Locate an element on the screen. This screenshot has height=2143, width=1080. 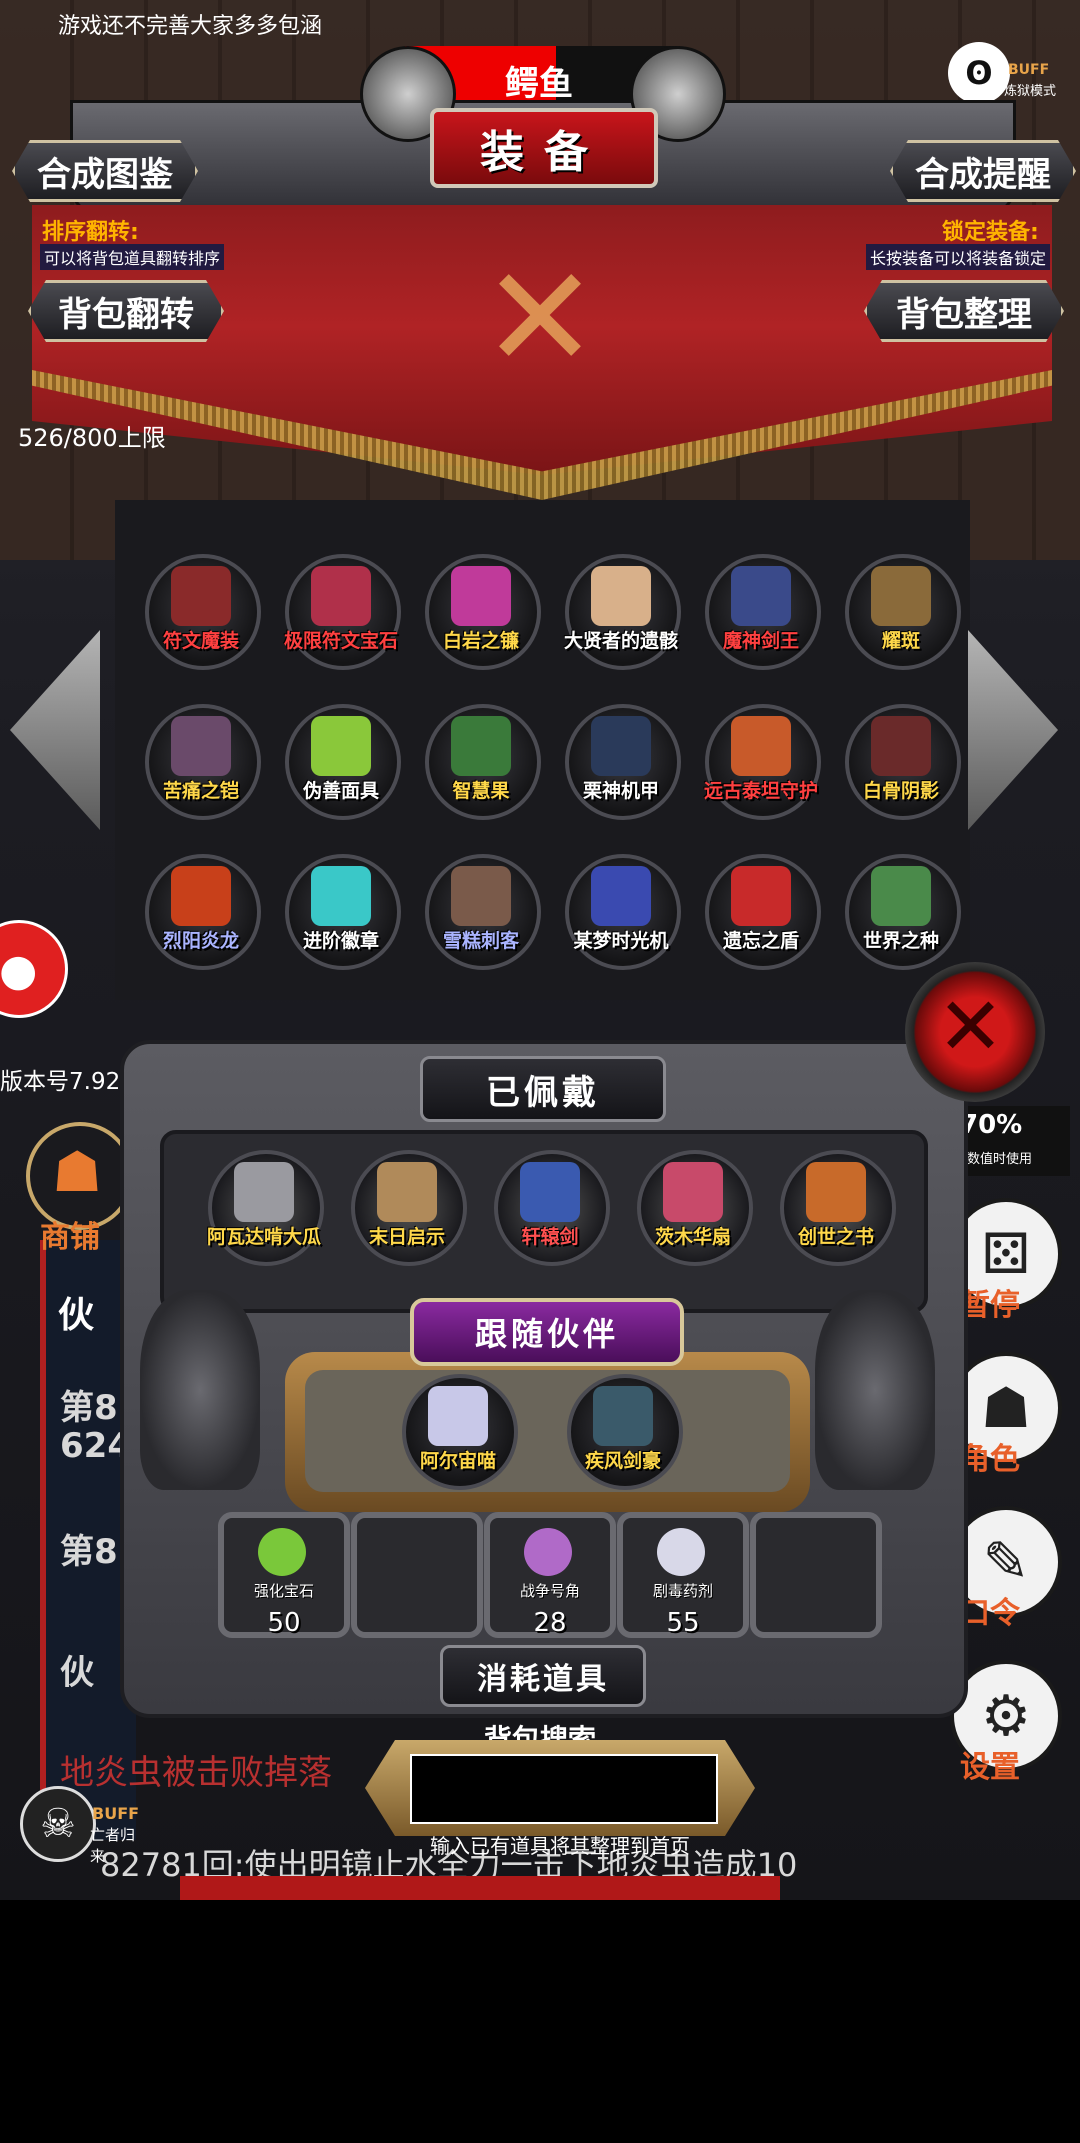
close-icon: ✕ is located at coordinates (971, 1026).